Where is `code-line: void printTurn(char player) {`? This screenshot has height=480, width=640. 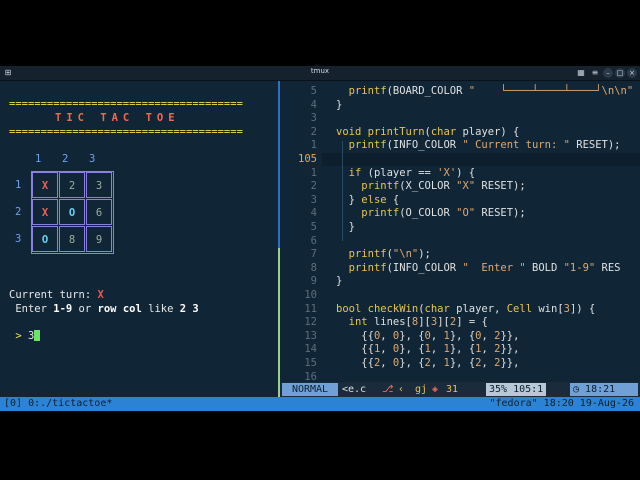
code-line: void printTurn(char player) { is located at coordinates (427, 132).